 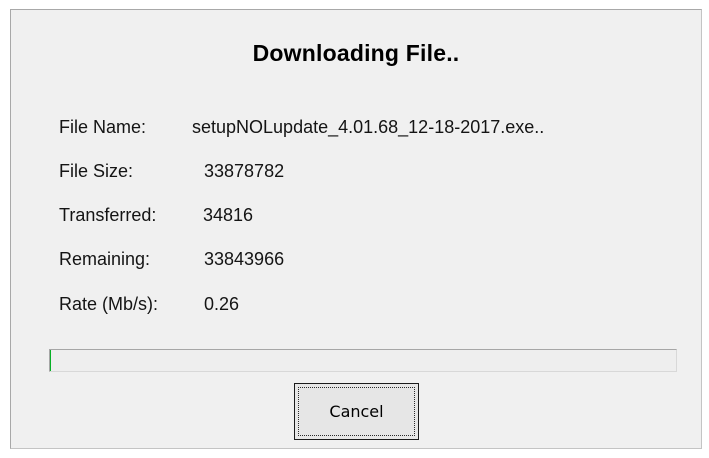 I want to click on cancel-button: Cancel, so click(x=356, y=411).